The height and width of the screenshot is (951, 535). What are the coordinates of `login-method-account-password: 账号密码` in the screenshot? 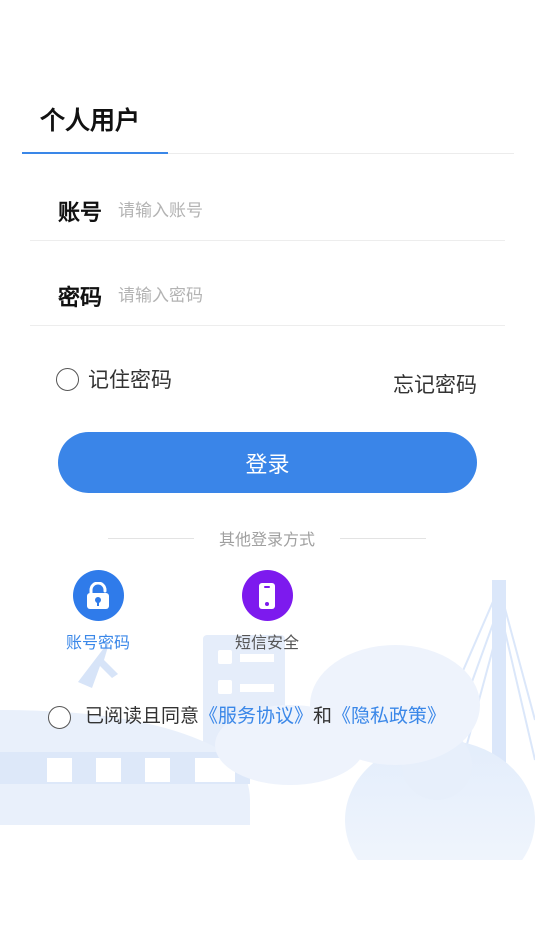 It's located at (98, 611).